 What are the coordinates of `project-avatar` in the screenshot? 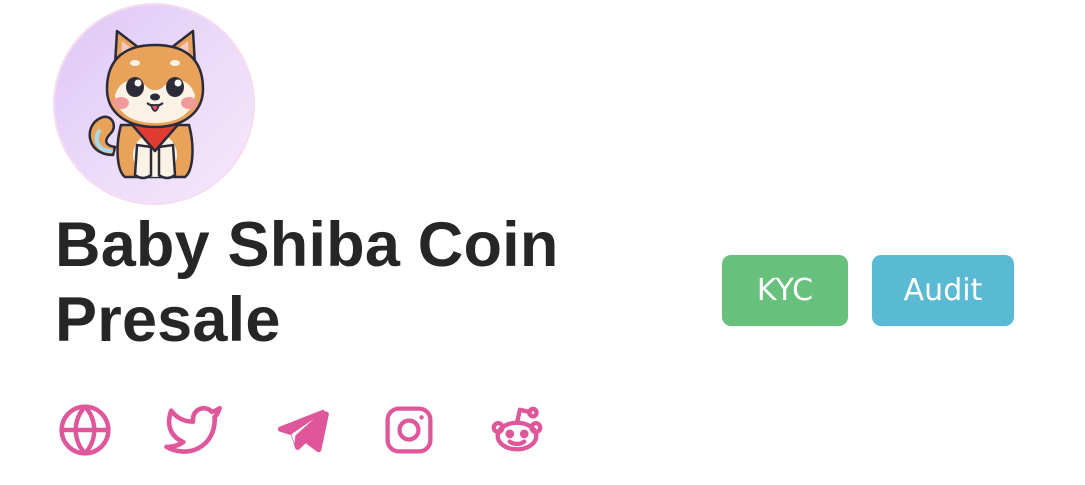 It's located at (154, 104).